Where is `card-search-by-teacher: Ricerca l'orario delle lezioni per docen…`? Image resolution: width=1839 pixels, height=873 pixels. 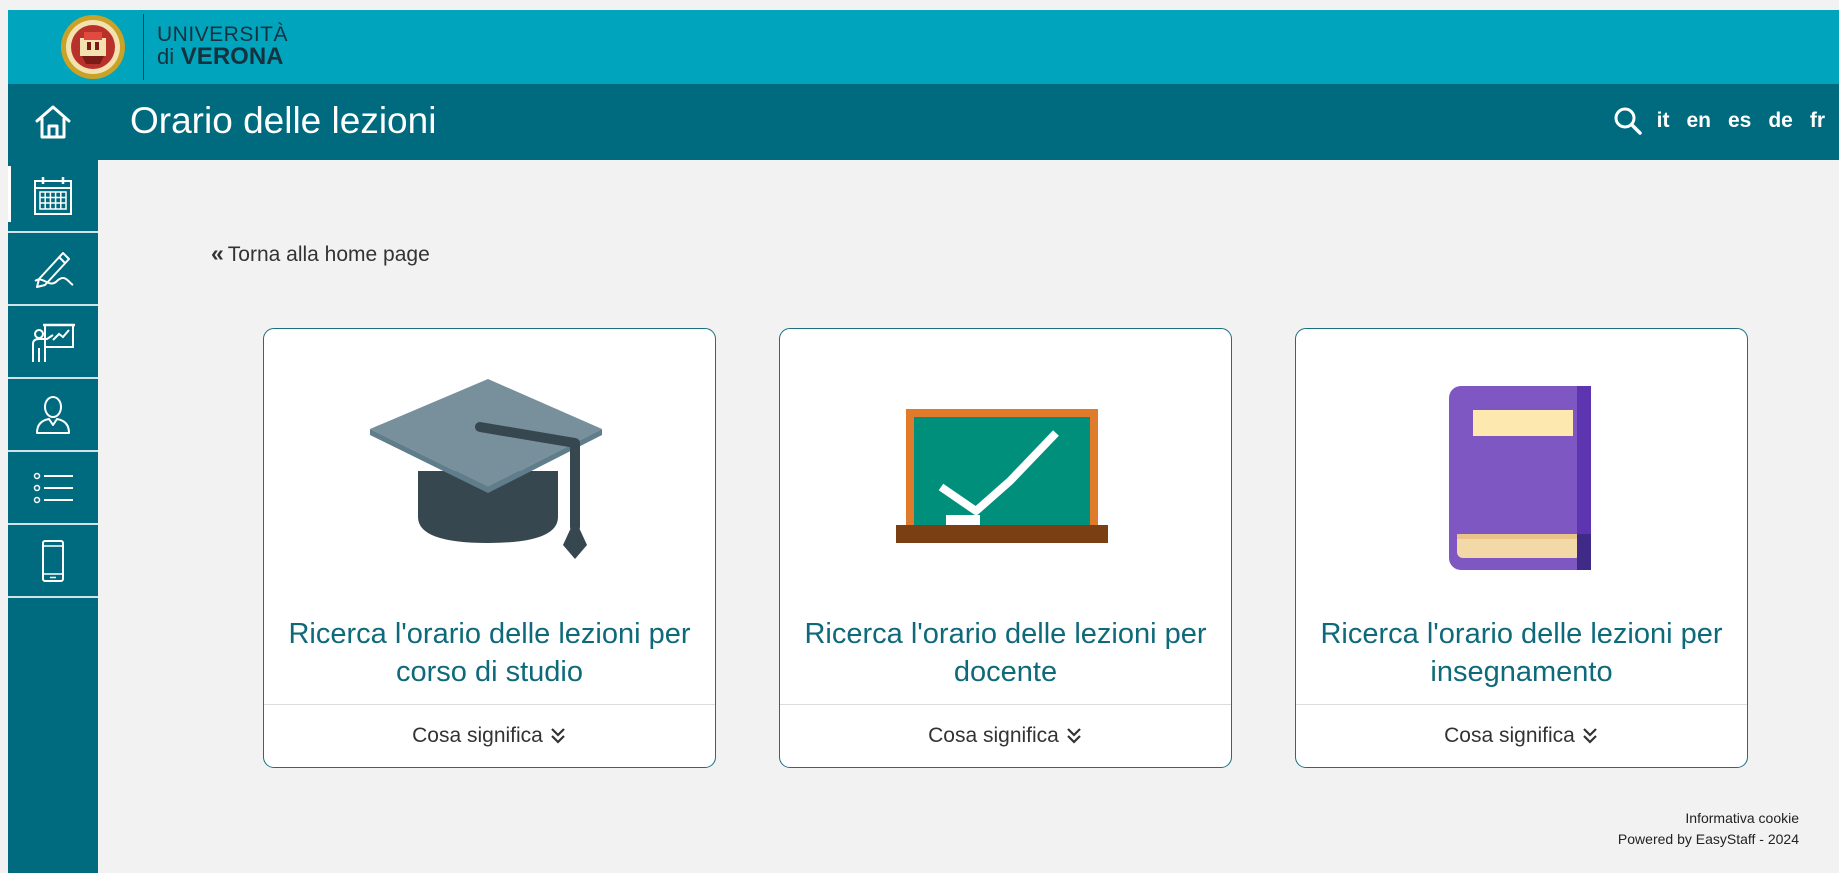
card-search-by-teacher: Ricerca l'orario delle lezioni per docen… is located at coordinates (1005, 548).